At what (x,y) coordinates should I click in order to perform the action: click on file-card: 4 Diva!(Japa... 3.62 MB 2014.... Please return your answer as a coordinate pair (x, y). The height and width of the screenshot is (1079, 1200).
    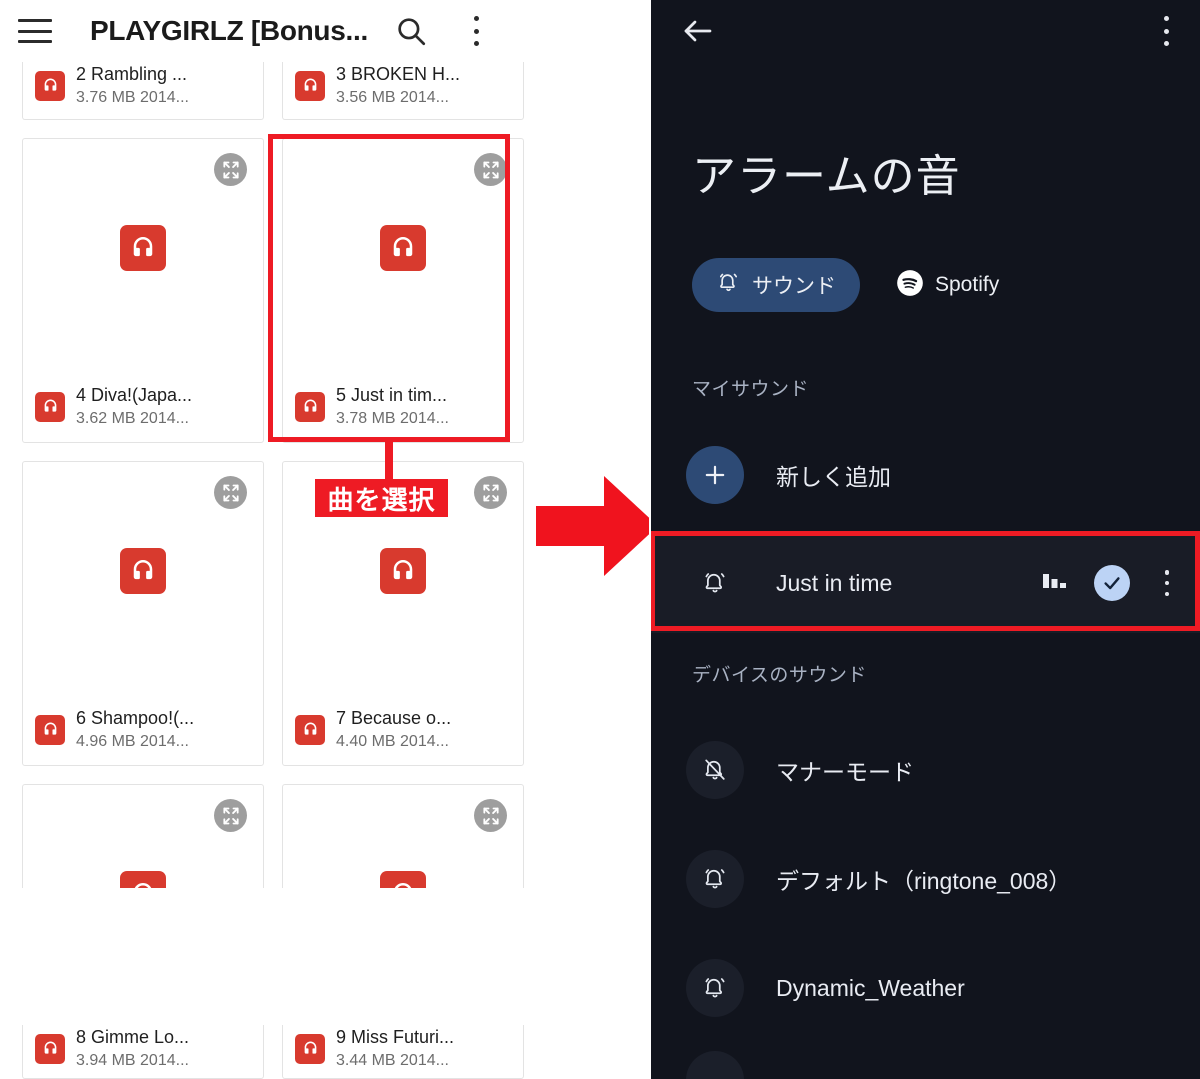
    Looking at the image, I should click on (143, 290).